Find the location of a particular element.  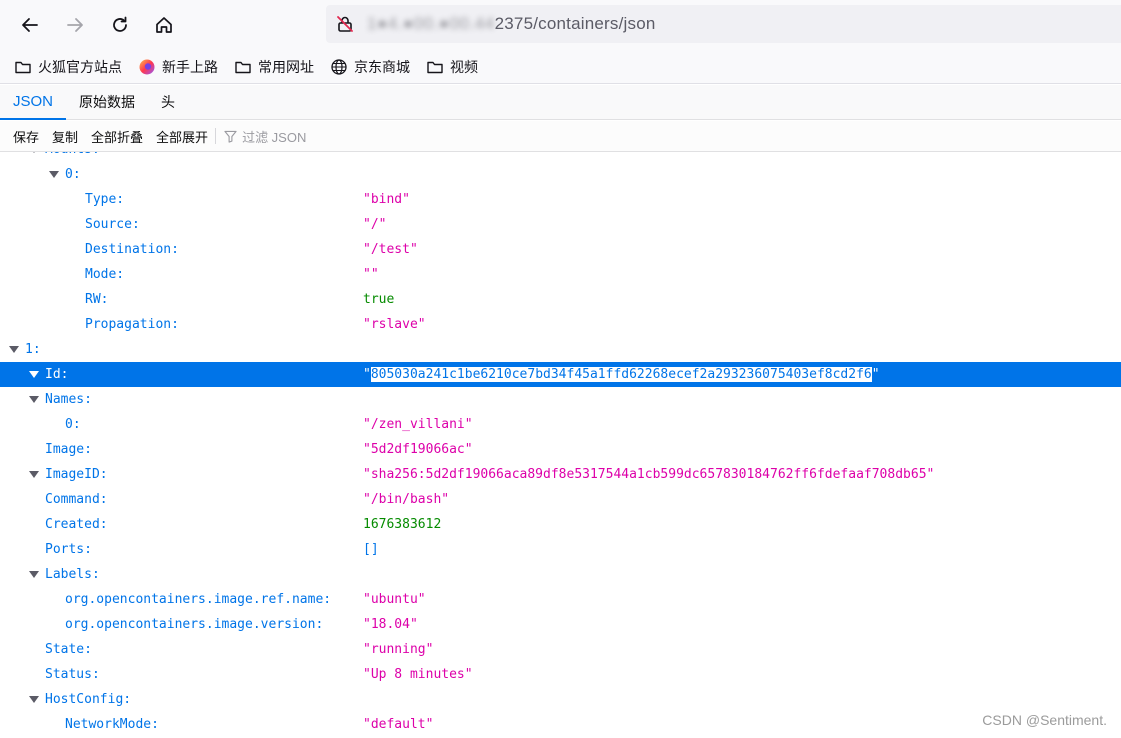

tree-key: Image: is located at coordinates (68, 449).